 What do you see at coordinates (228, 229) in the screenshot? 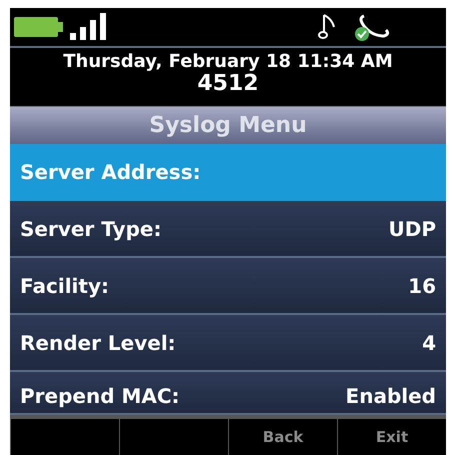
I see `menu-item: Server Type: UDP` at bounding box center [228, 229].